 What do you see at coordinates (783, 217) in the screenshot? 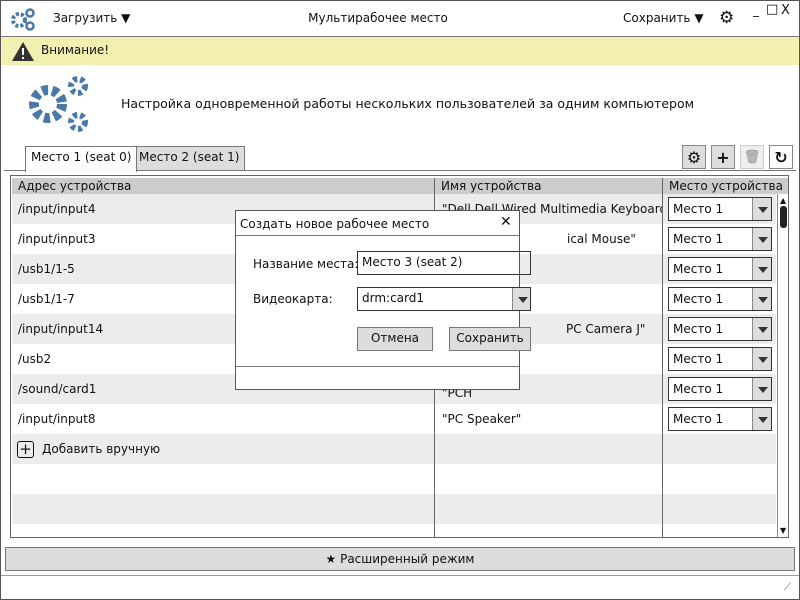
I see `scroll-thumb` at bounding box center [783, 217].